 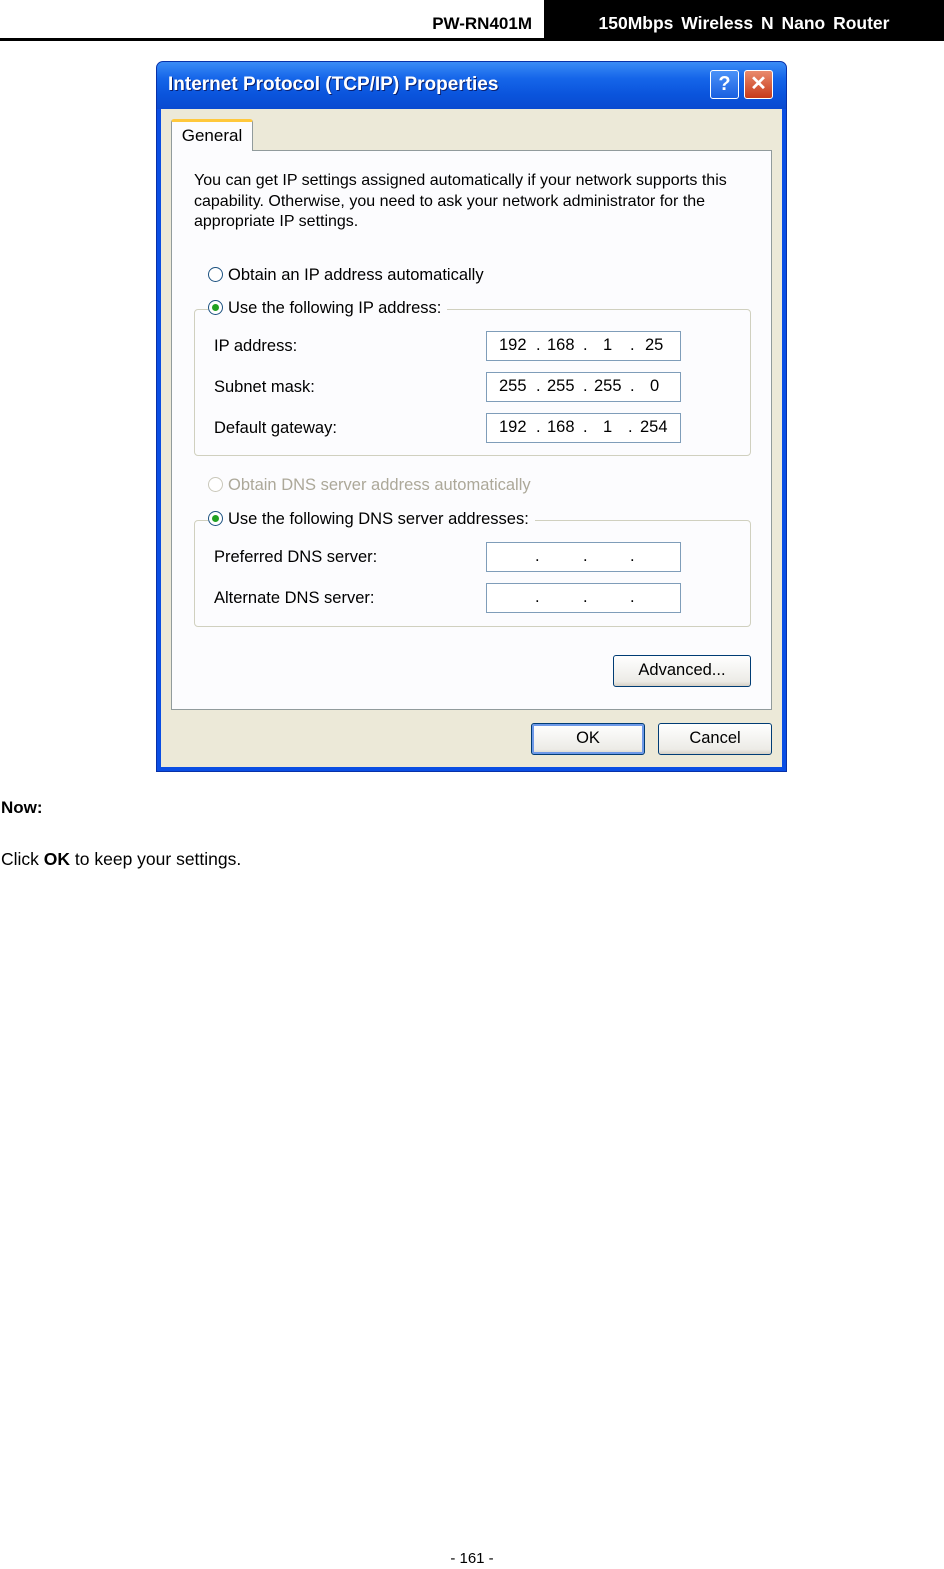 What do you see at coordinates (379, 485) in the screenshot?
I see `dns-auto-label: Obtain DNS server address automatically` at bounding box center [379, 485].